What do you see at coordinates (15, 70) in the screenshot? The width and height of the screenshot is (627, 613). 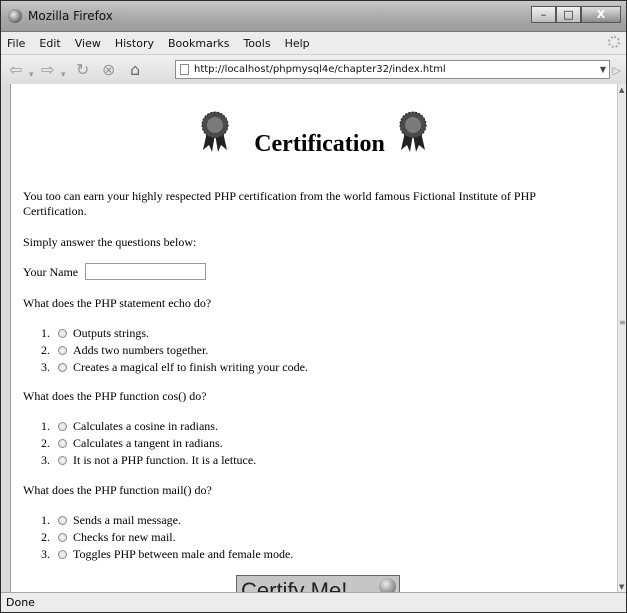 I see `back-arrow-icon: ⇦` at bounding box center [15, 70].